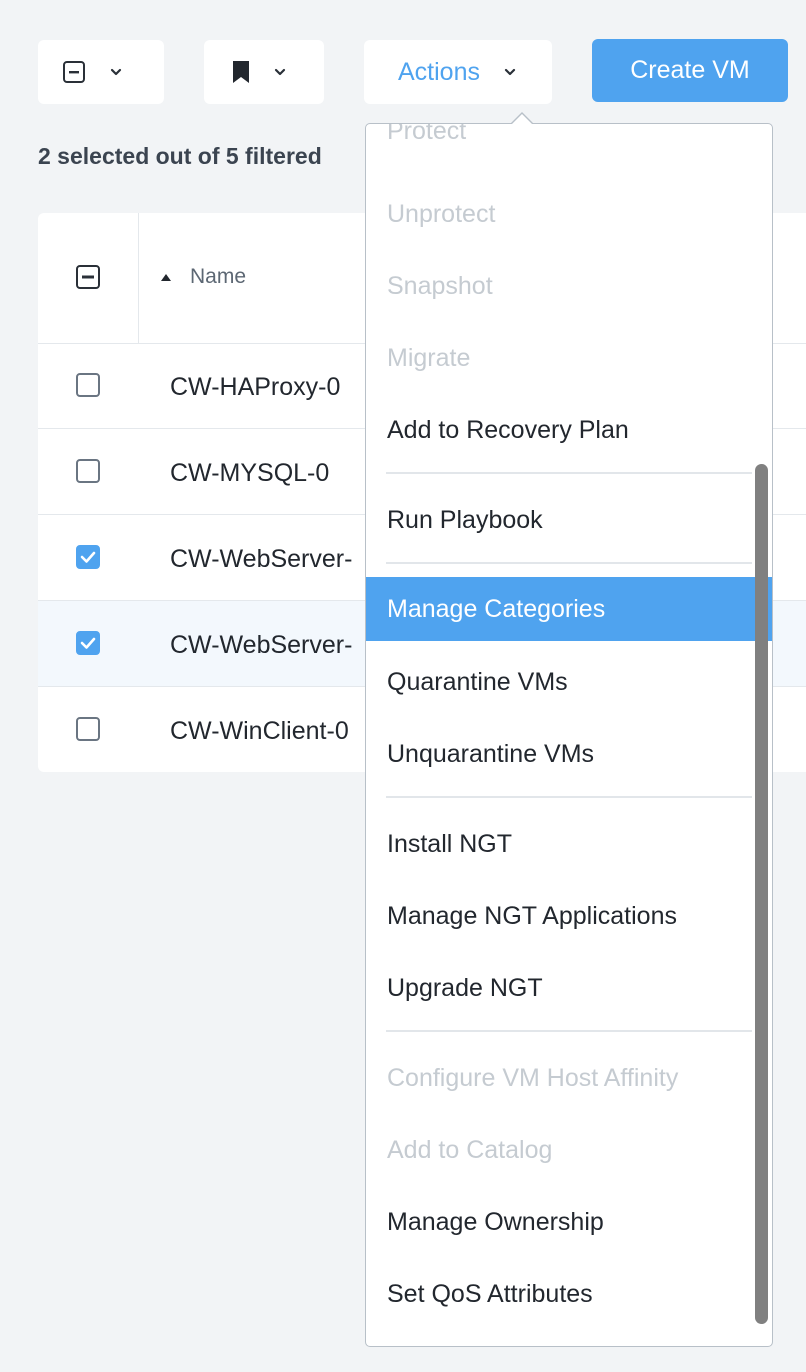 The image size is (806, 1372). I want to click on menu-scrollbar, so click(761, 894).